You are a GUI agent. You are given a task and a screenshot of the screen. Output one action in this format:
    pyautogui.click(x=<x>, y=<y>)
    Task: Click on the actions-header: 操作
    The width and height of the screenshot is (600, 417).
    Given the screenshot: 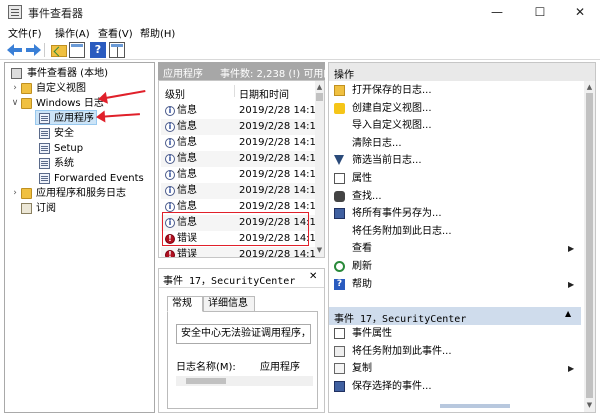 What is the action you would take?
    pyautogui.click(x=462, y=72)
    